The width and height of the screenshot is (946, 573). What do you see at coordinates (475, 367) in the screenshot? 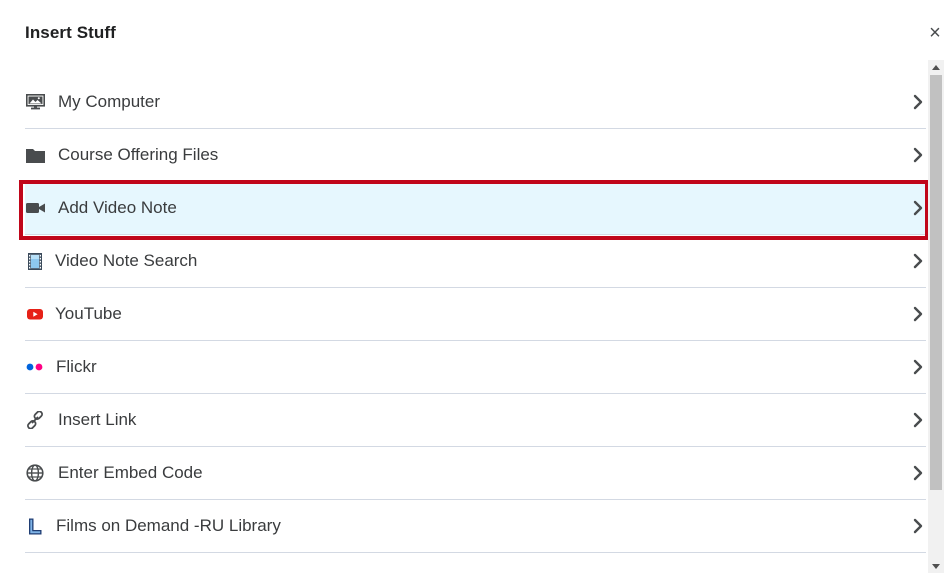
I see `list-item-flickr: Flickr` at bounding box center [475, 367].